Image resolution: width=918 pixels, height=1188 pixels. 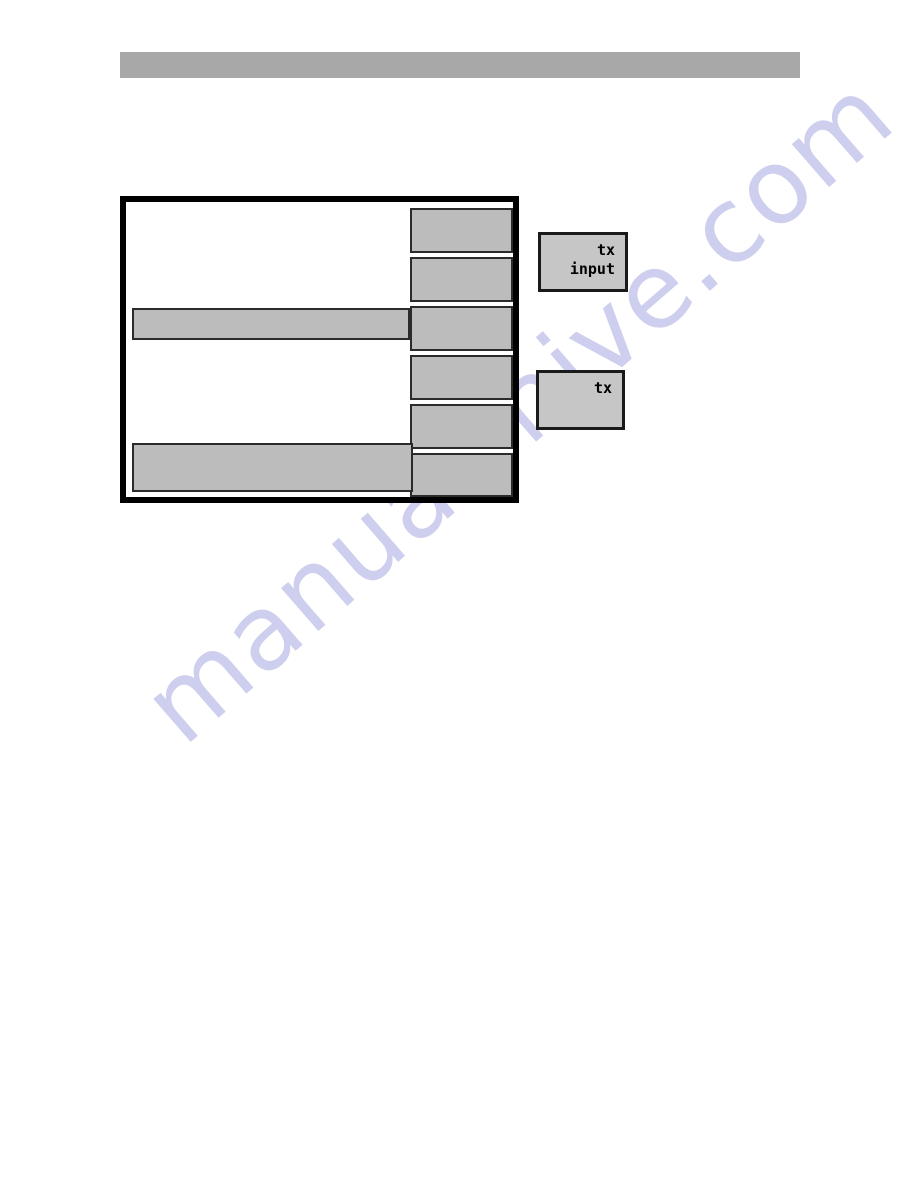 I want to click on callout-tx-input-line-2: input, so click(x=592, y=269).